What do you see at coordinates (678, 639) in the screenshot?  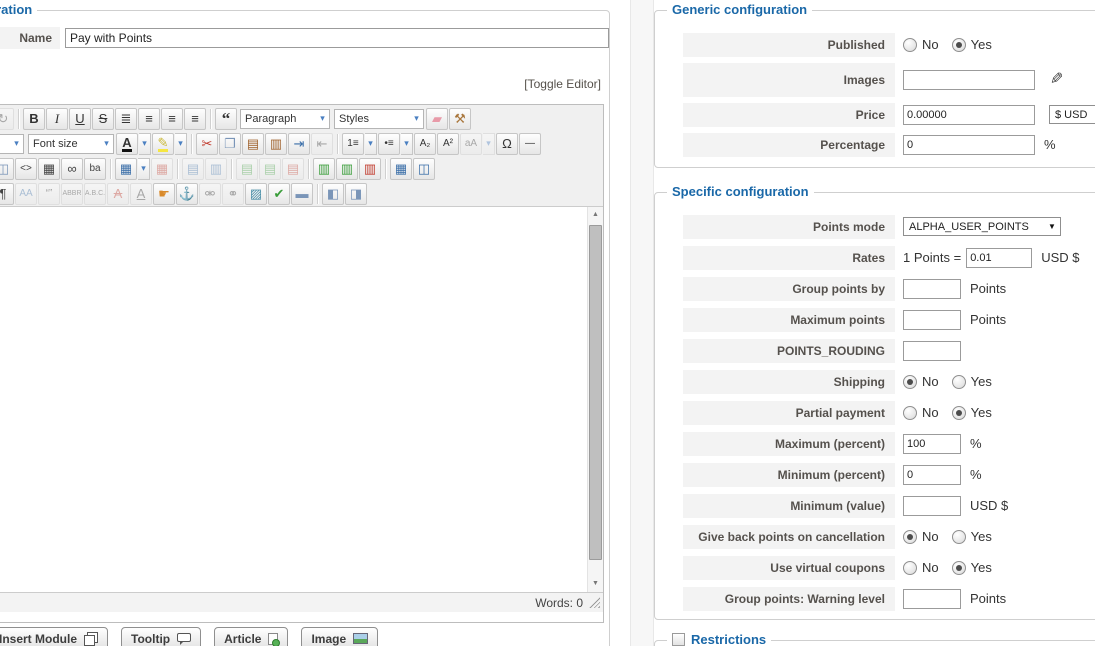 I see `restrictions-checkbox` at bounding box center [678, 639].